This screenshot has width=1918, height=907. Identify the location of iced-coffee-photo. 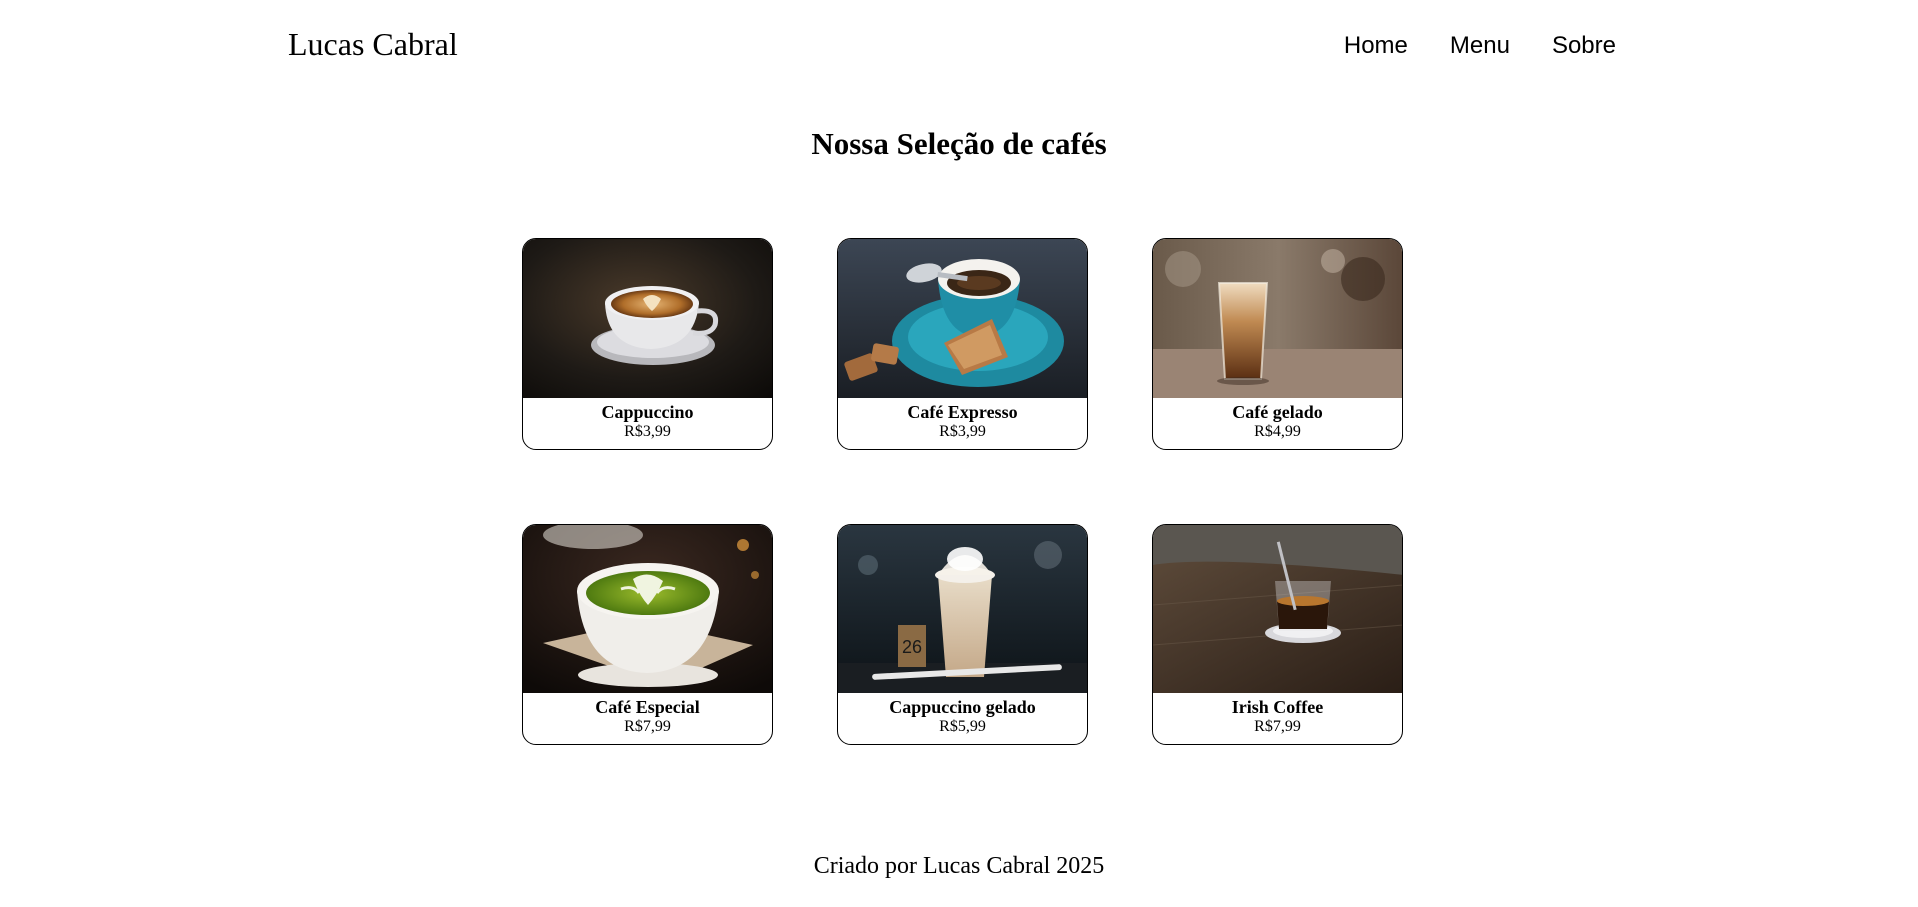
(1277, 318).